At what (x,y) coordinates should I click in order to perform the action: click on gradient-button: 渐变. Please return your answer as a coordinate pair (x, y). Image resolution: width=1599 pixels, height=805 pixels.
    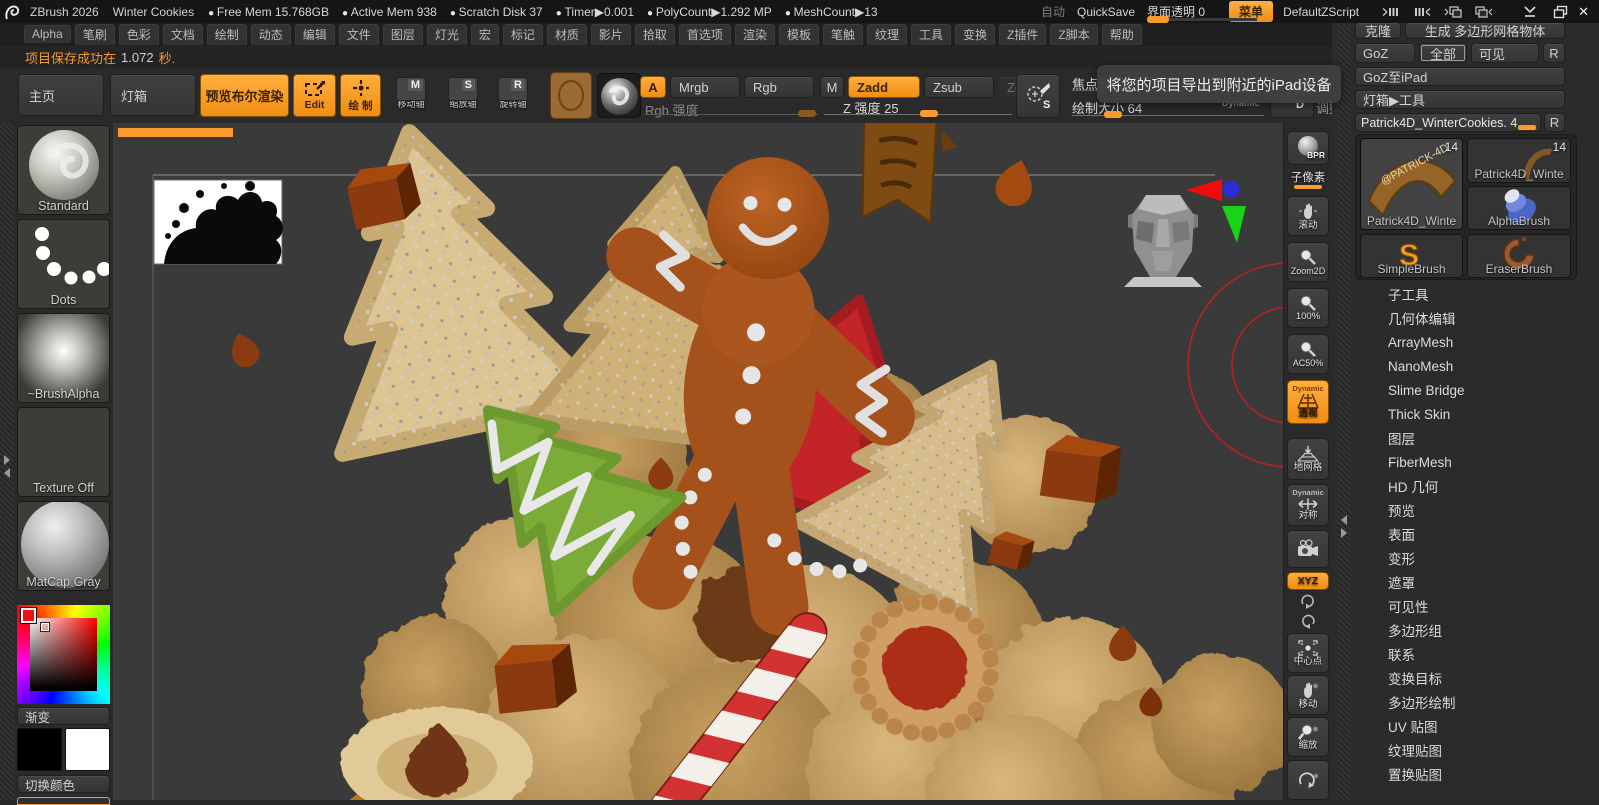
    Looking at the image, I should click on (63, 716).